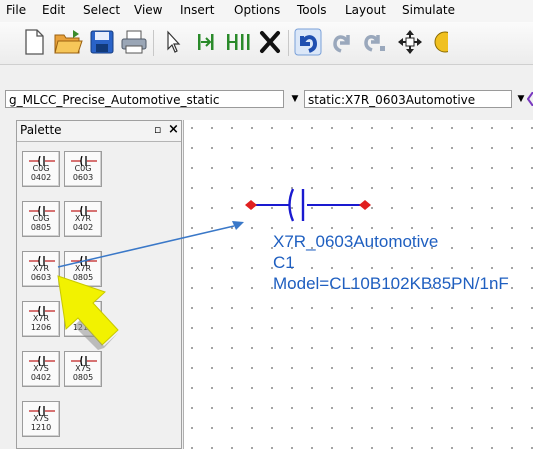  I want to click on redo-last-icon, so click(374, 42).